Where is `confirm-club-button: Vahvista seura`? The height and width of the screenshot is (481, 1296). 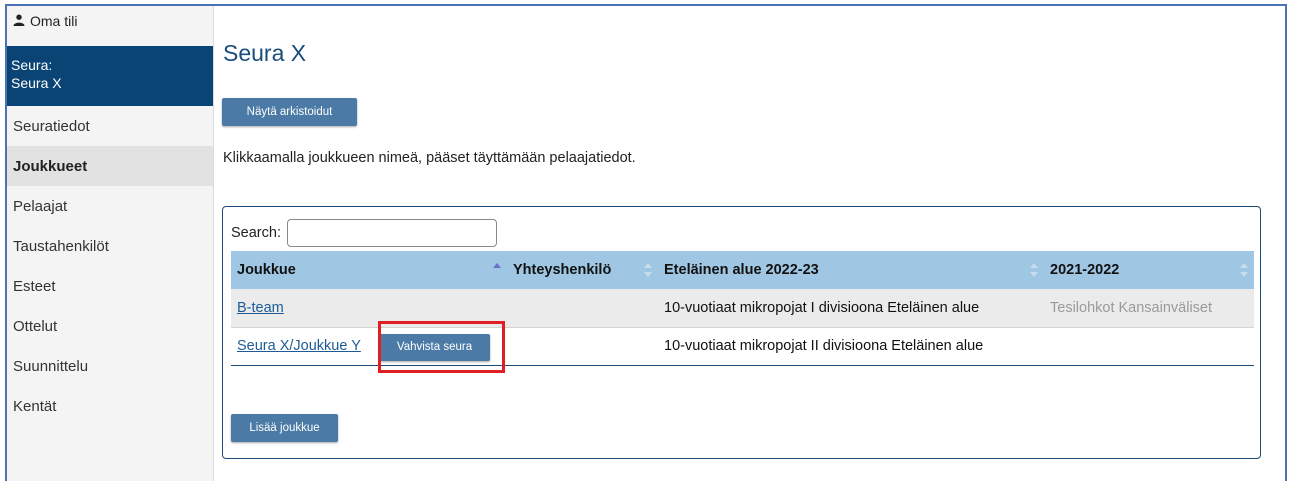
confirm-club-button: Vahvista seura is located at coordinates (434, 347).